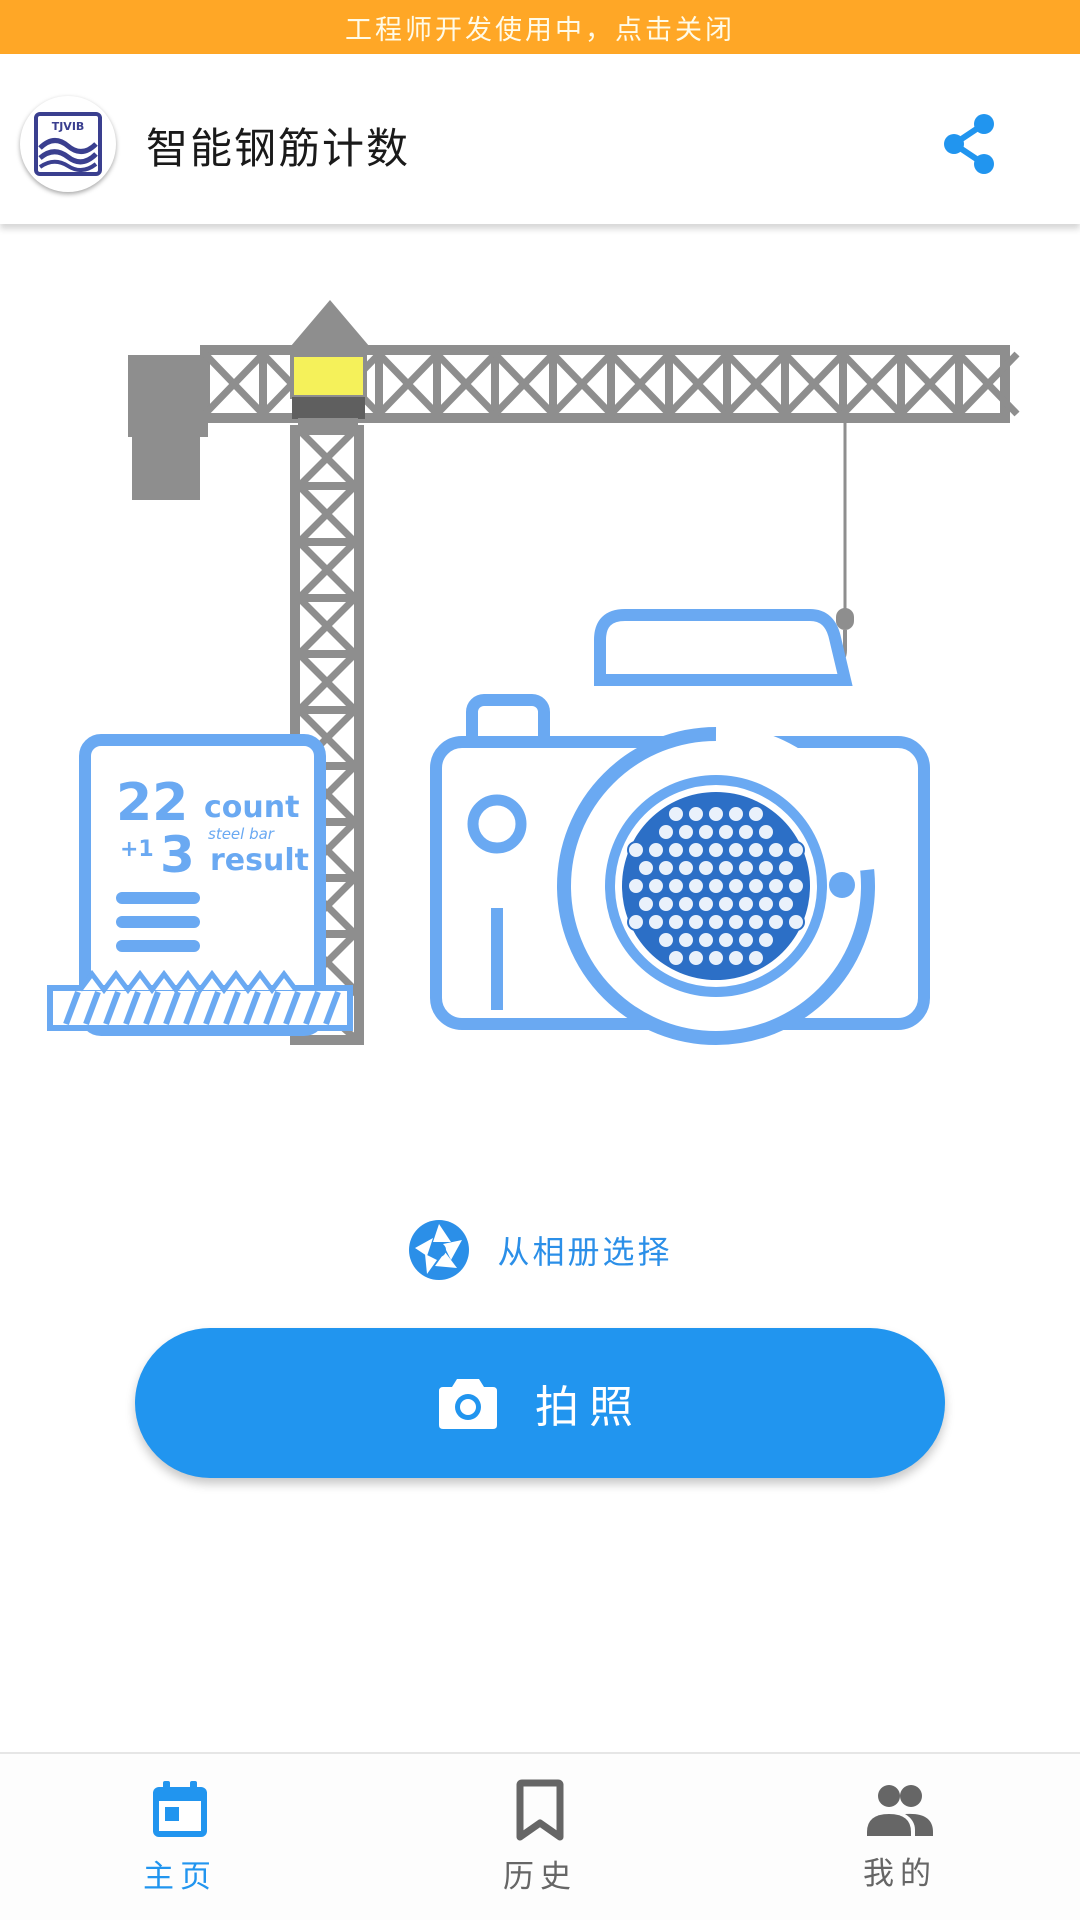  I want to click on crane-counterweight-lower, so click(166, 465).